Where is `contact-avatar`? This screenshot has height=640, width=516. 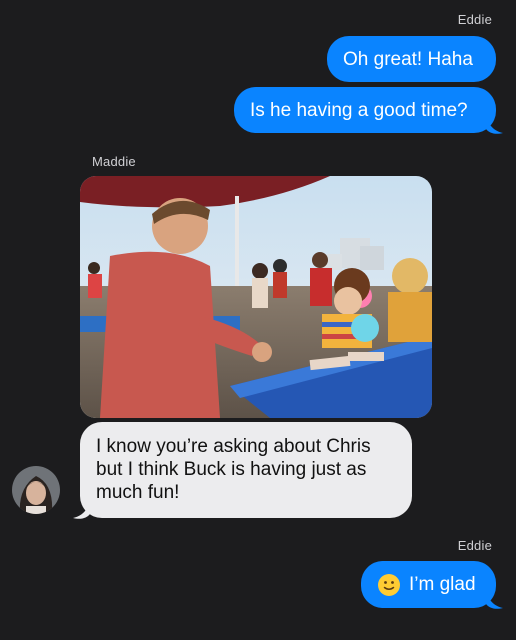 contact-avatar is located at coordinates (36, 490).